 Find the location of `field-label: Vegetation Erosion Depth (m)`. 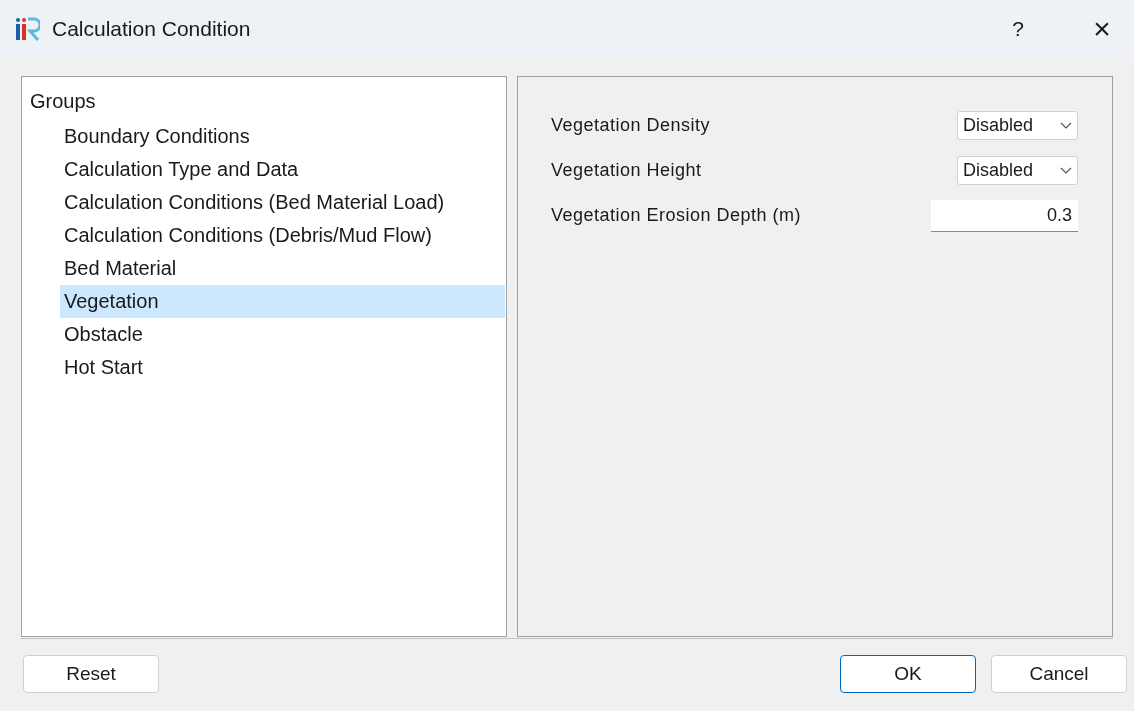

field-label: Vegetation Erosion Depth (m) is located at coordinates (676, 215).